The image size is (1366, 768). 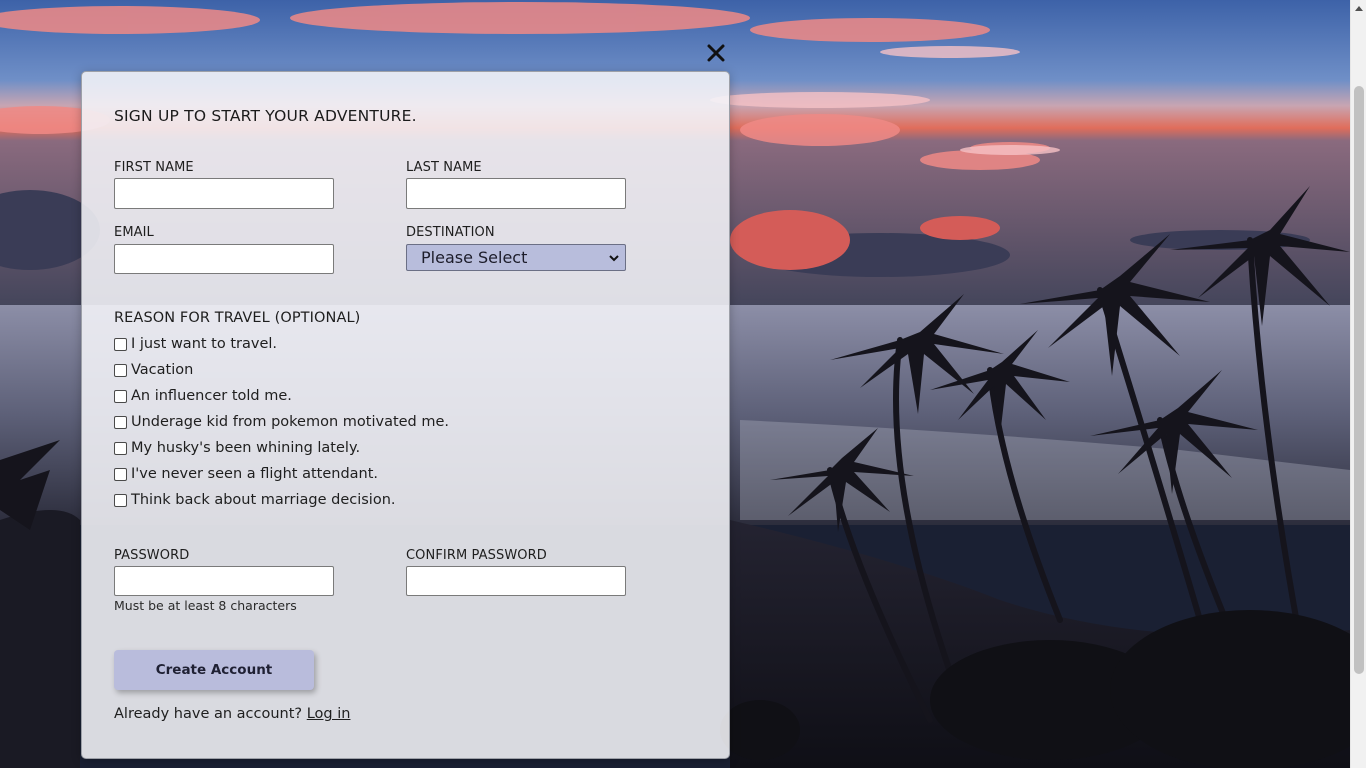 I want to click on reason-option-pokemon: Underage kid from pokemon motivated me., so click(x=281, y=422).